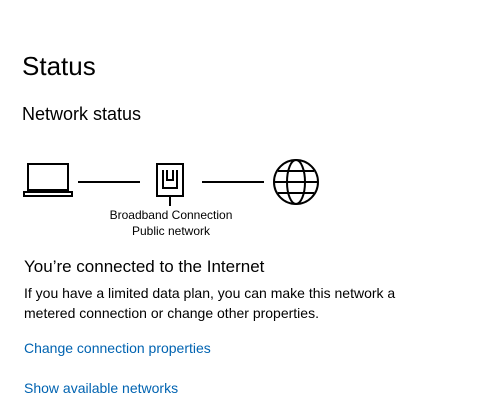 This screenshot has height=412, width=480. I want to click on connection-line-right, so click(233, 182).